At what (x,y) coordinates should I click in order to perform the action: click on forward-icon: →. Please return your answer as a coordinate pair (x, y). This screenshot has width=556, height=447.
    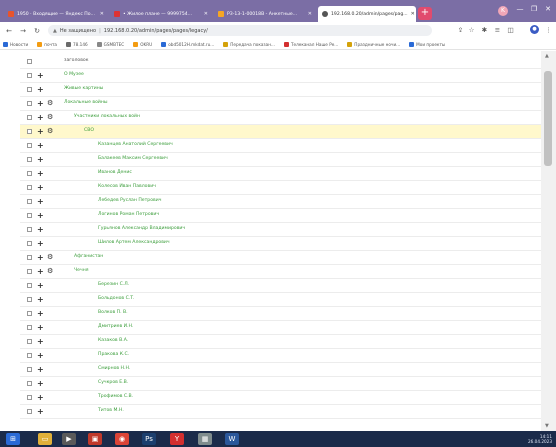
    Looking at the image, I should click on (23, 31).